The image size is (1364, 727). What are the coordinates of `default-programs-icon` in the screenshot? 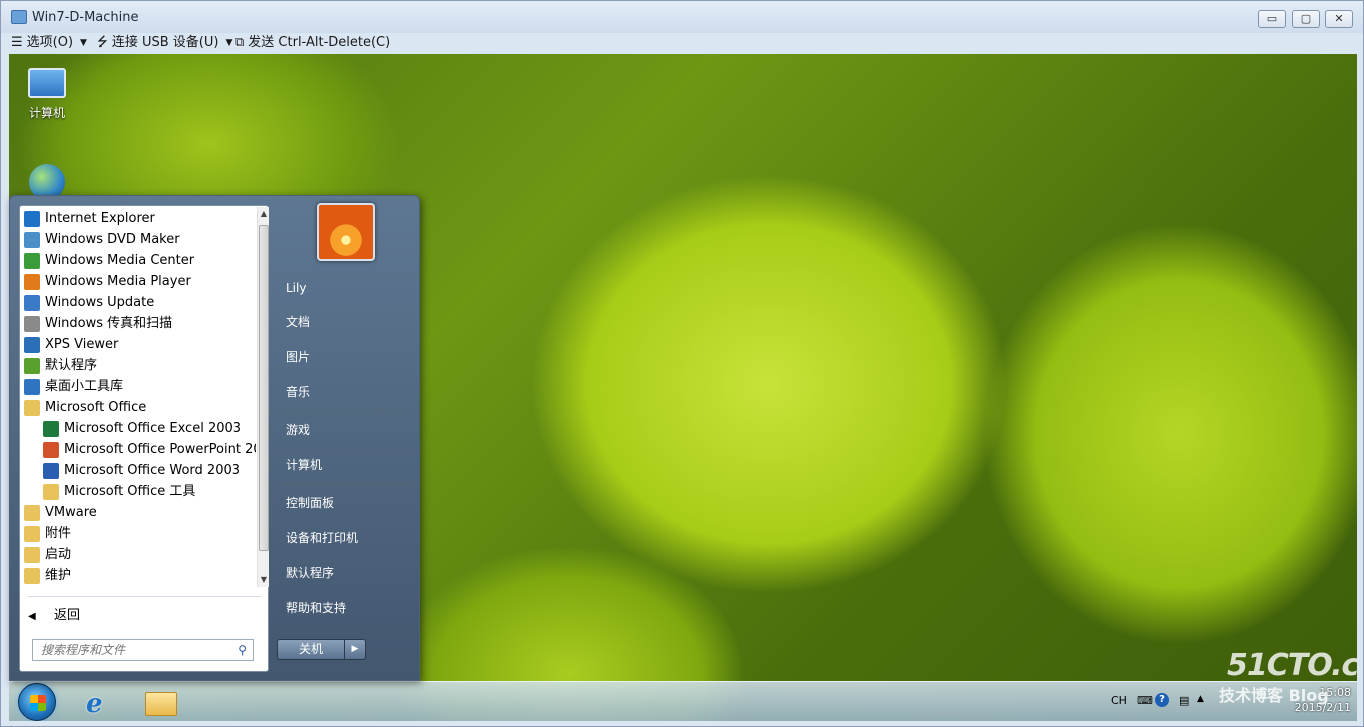 It's located at (32, 365).